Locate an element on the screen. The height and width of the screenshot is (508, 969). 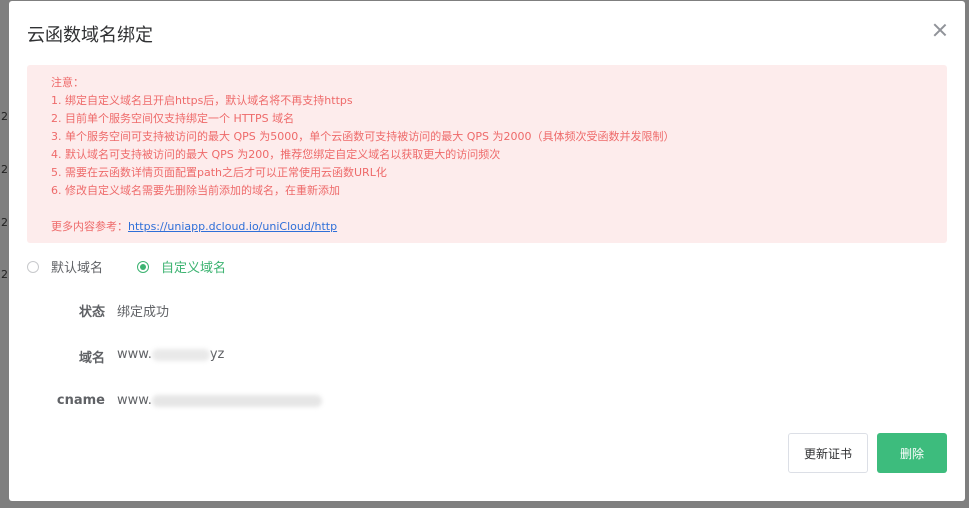
domain-value: www. yz is located at coordinates (170, 354).